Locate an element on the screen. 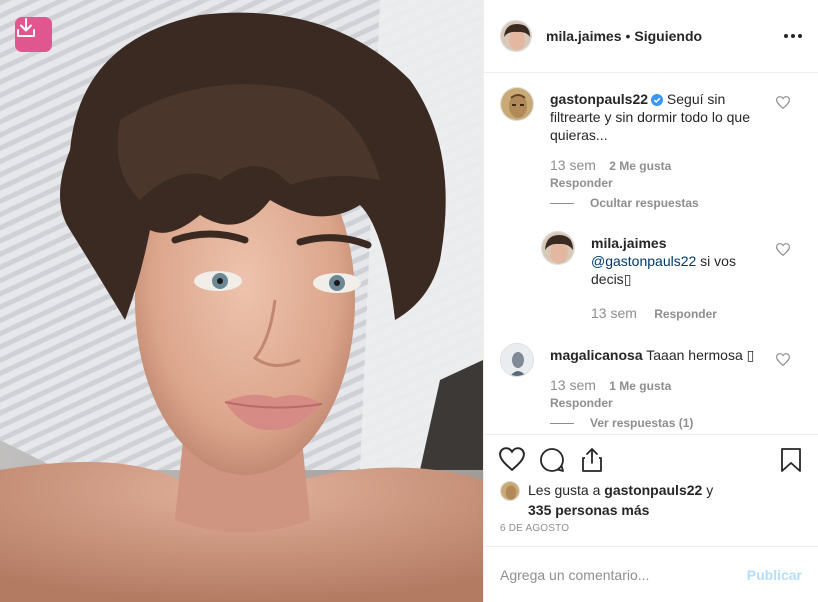  comment-username: magalicanosa is located at coordinates (596, 355).